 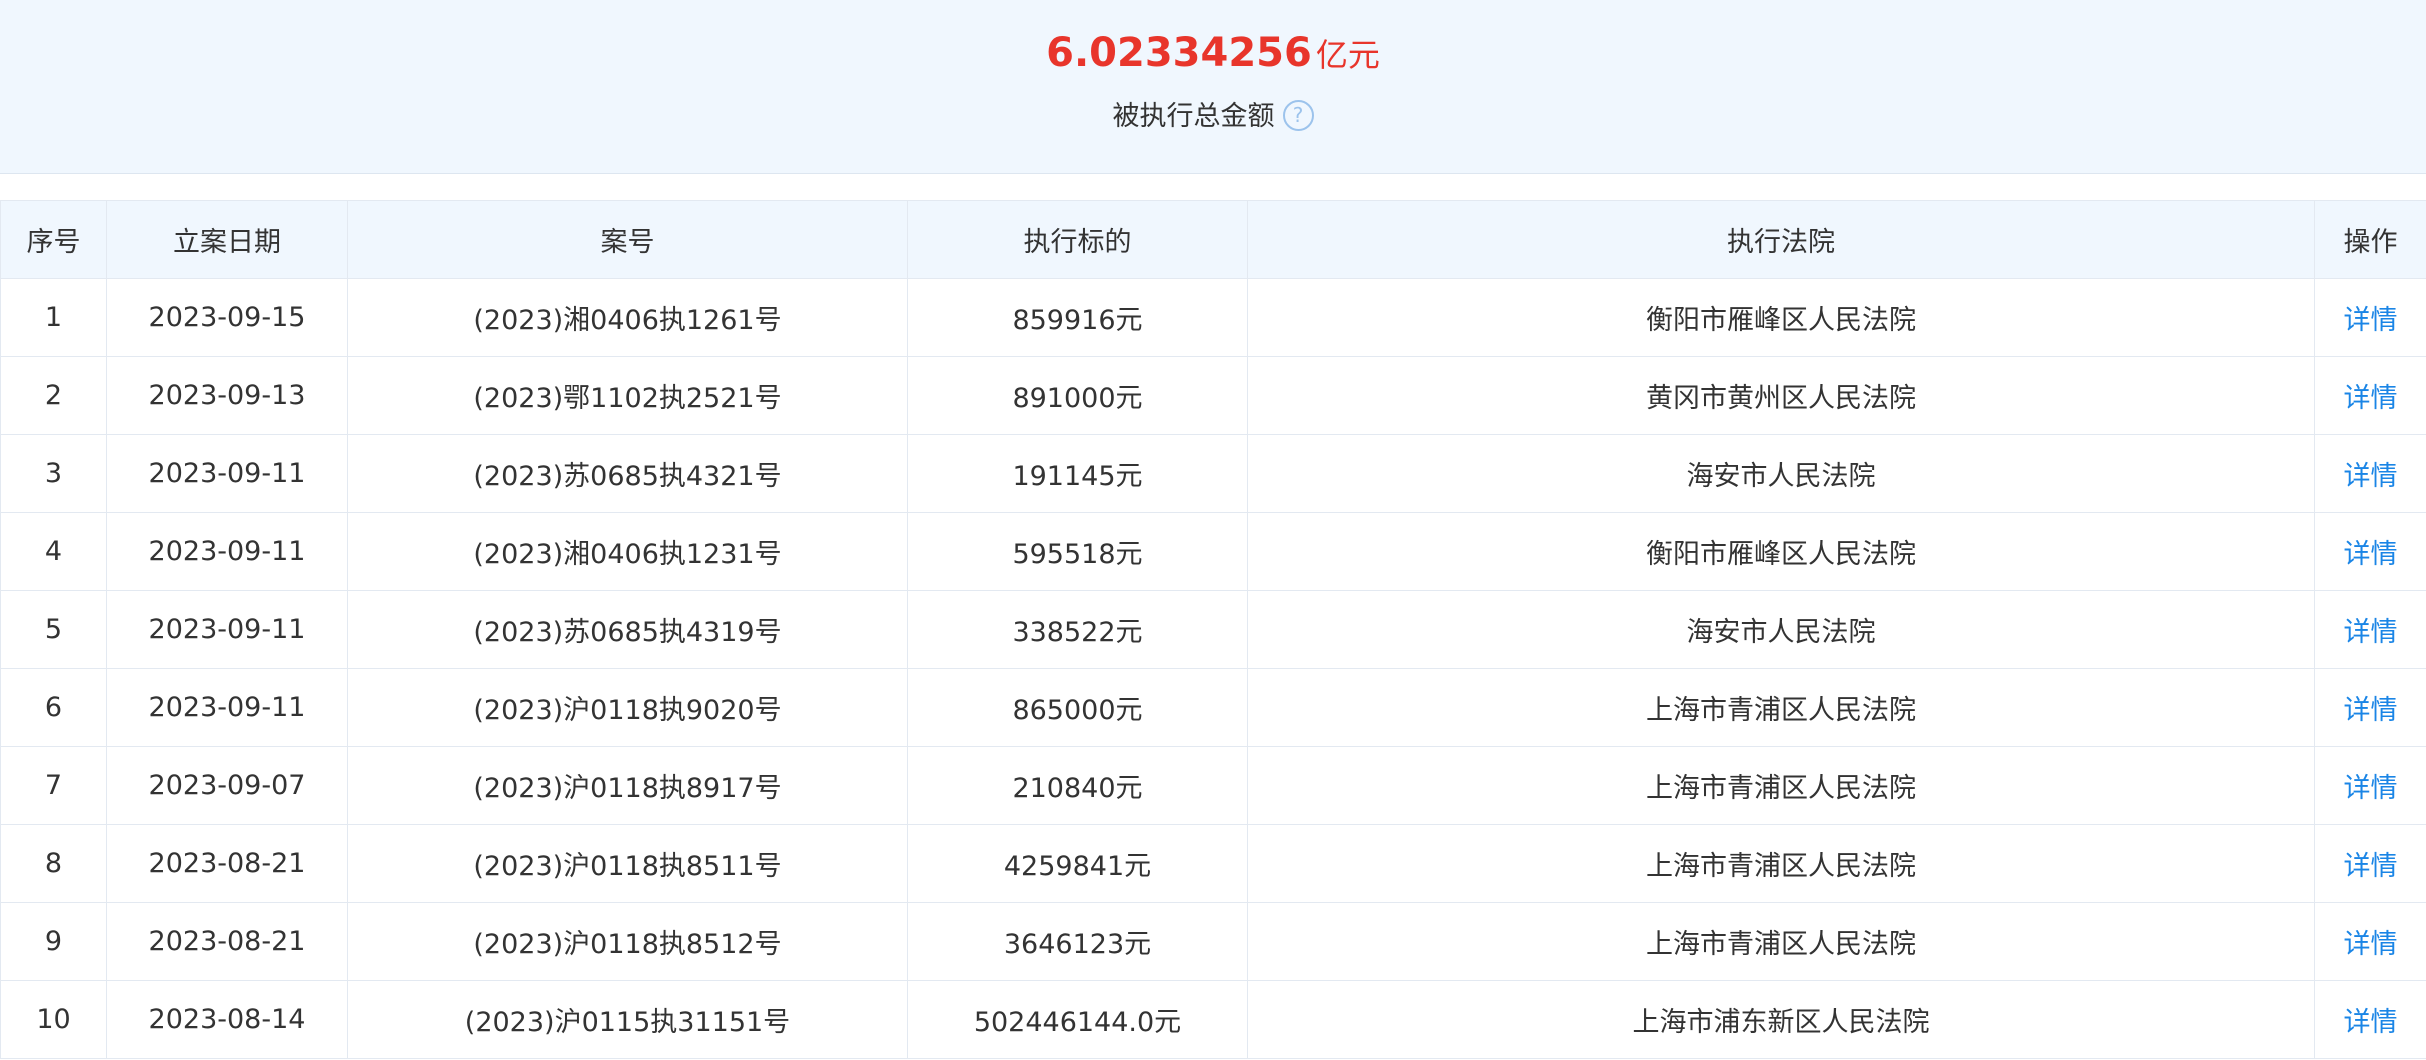 I want to click on cell-index: 2, so click(x=53, y=395).